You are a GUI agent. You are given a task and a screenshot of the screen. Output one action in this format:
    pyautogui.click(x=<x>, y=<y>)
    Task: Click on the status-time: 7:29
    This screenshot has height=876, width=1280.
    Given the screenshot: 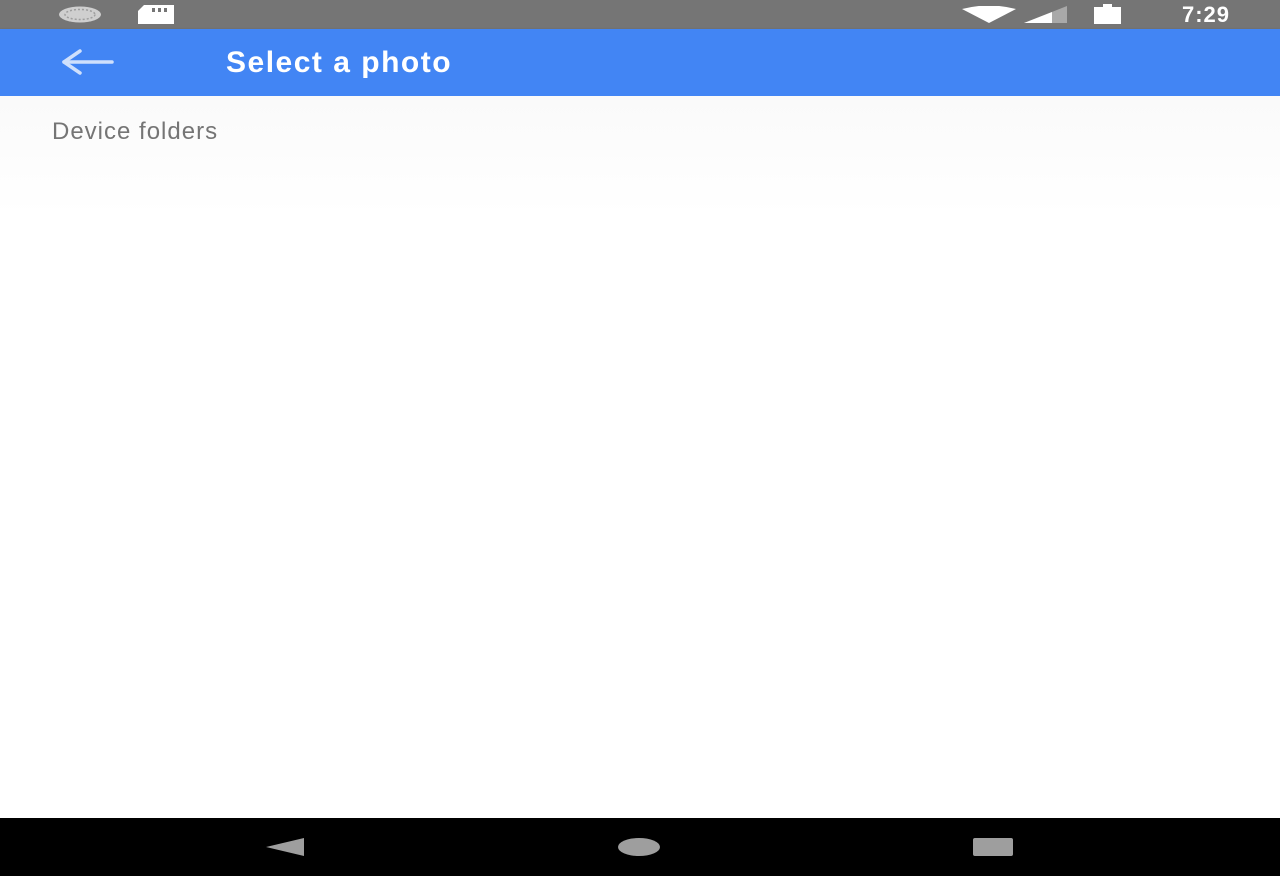 What is the action you would take?
    pyautogui.click(x=1205, y=14)
    